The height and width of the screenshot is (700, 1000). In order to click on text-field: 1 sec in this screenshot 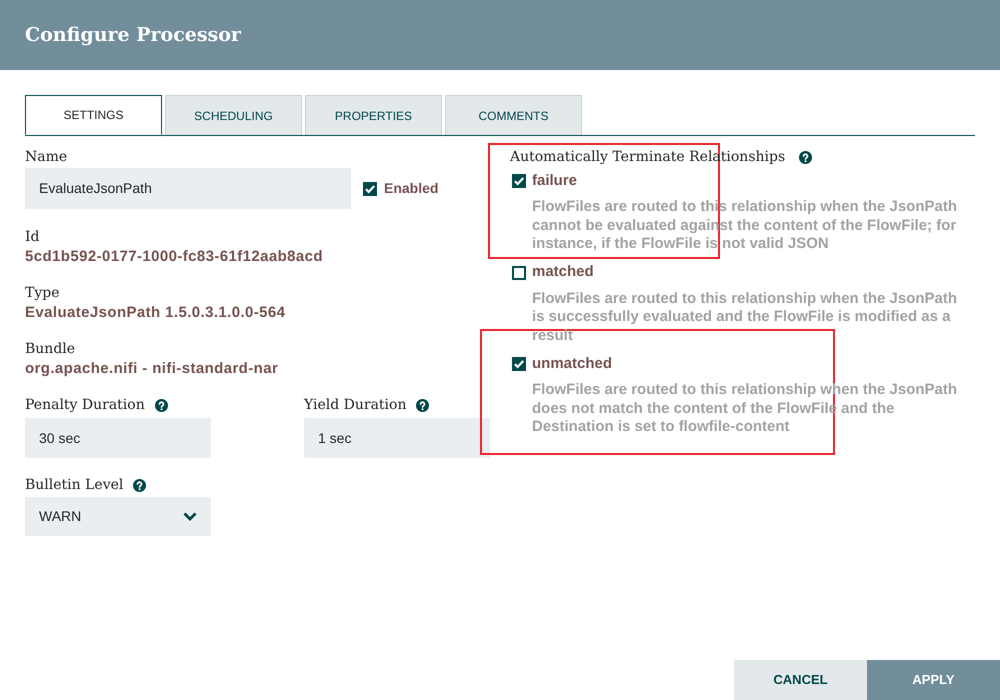, I will do `click(397, 438)`.